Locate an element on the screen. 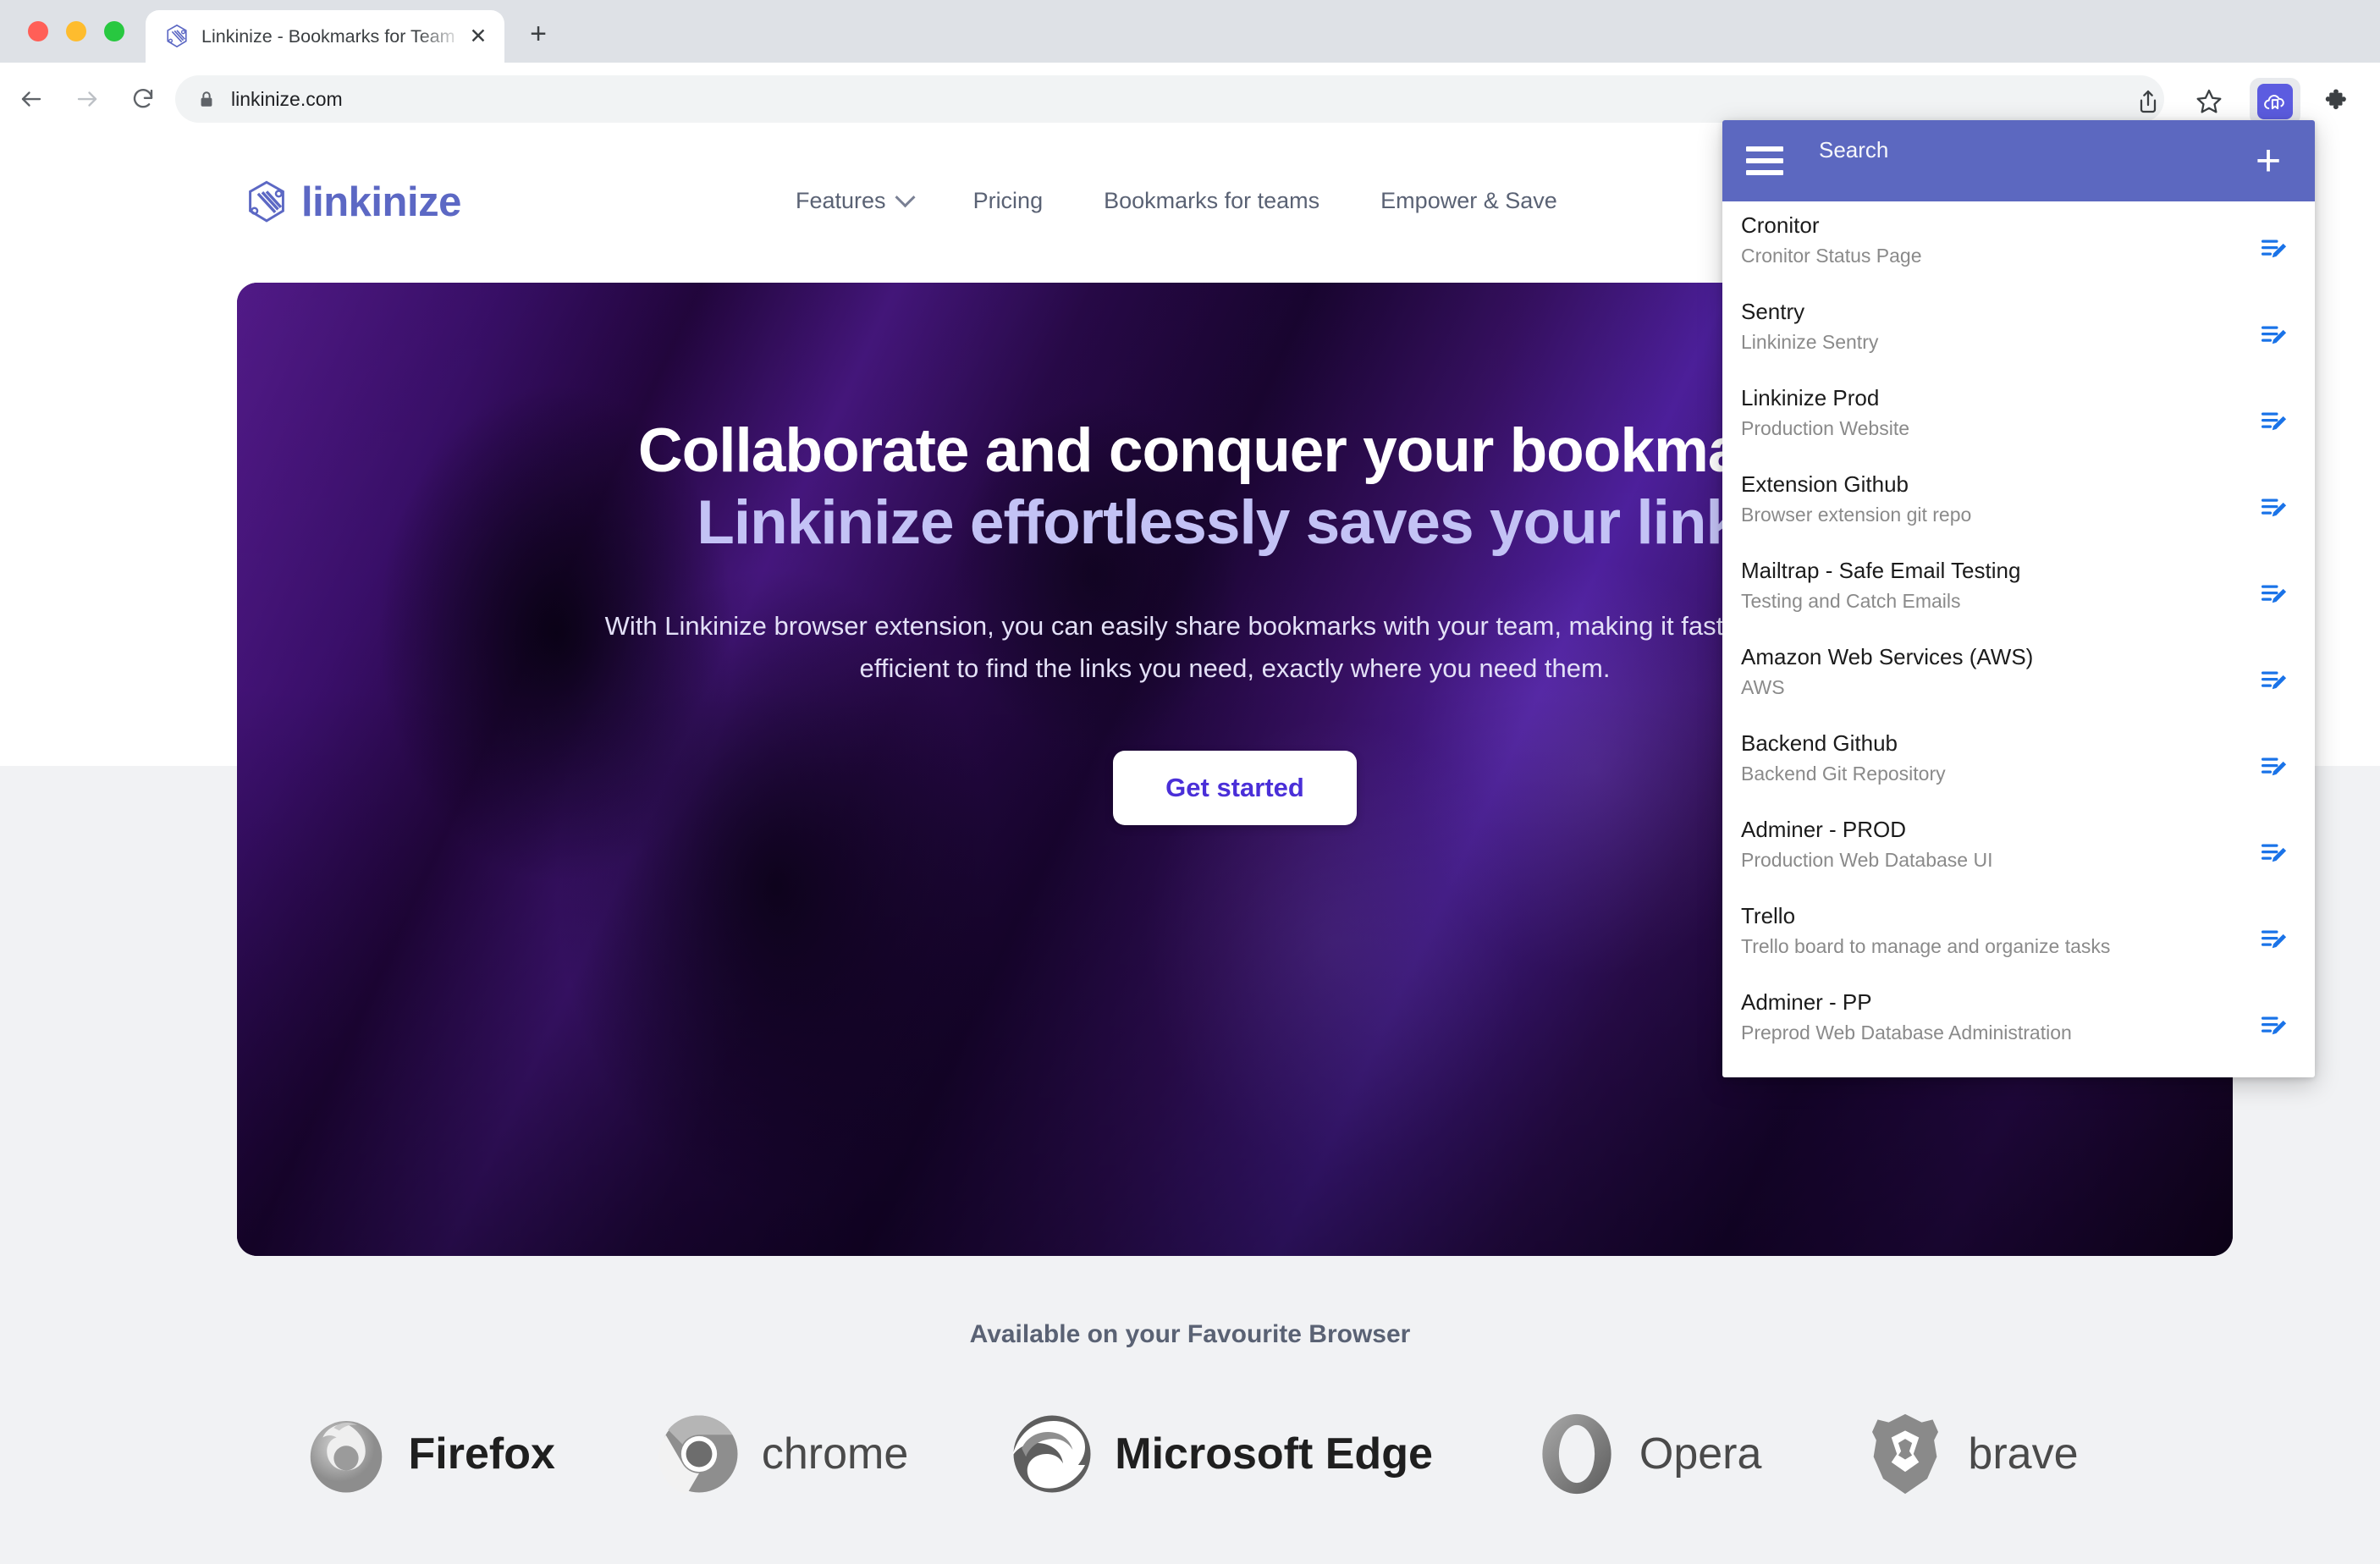 The width and height of the screenshot is (2380, 1564). lock-icon is located at coordinates (207, 99).